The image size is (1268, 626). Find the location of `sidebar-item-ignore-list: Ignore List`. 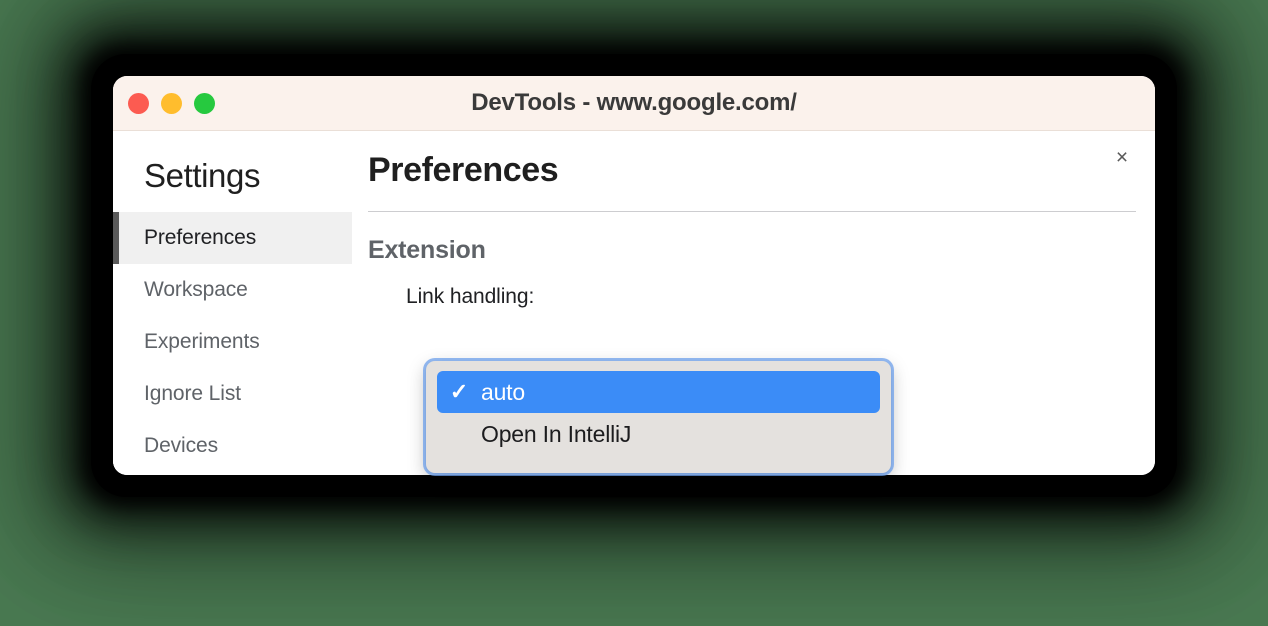

sidebar-item-ignore-list: Ignore List is located at coordinates (232, 394).